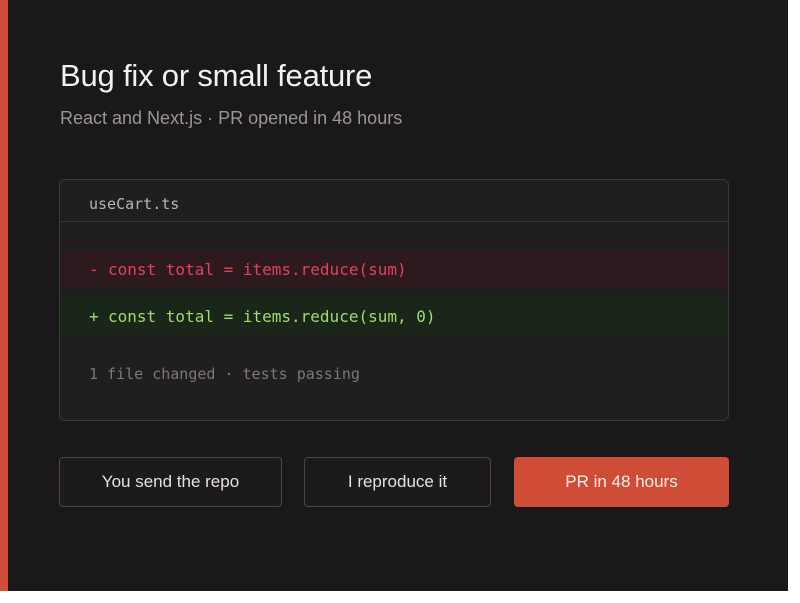  Describe the element at coordinates (94, 316) in the screenshot. I see `diff-plus-sign: +` at that location.